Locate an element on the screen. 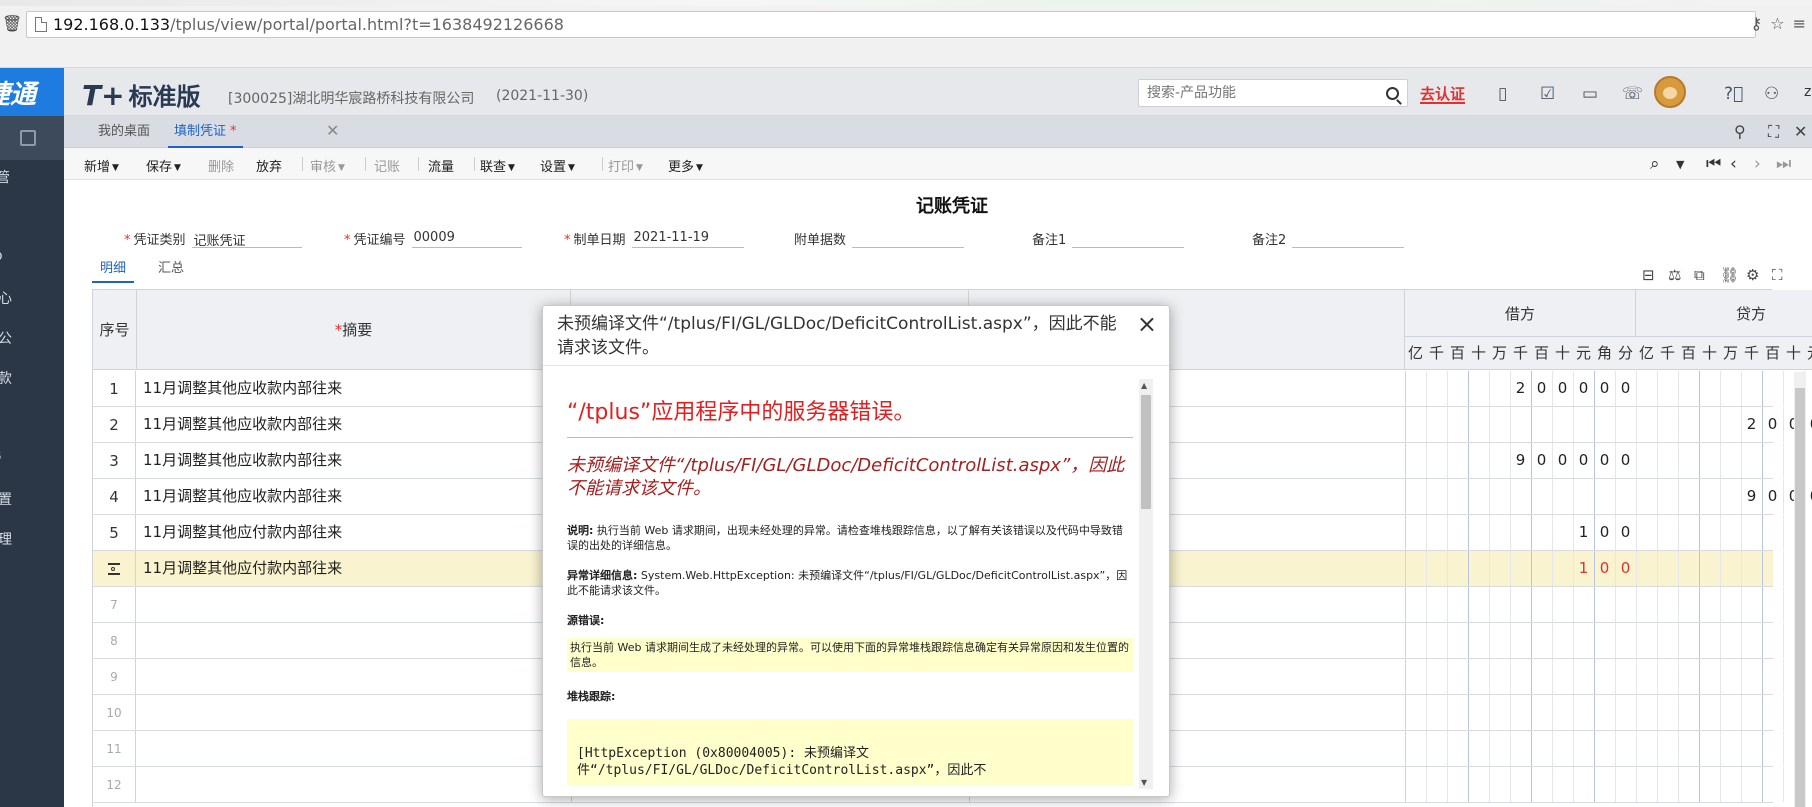 The width and height of the screenshot is (1812, 807). user-icon: ⚇ is located at coordinates (1771, 94).